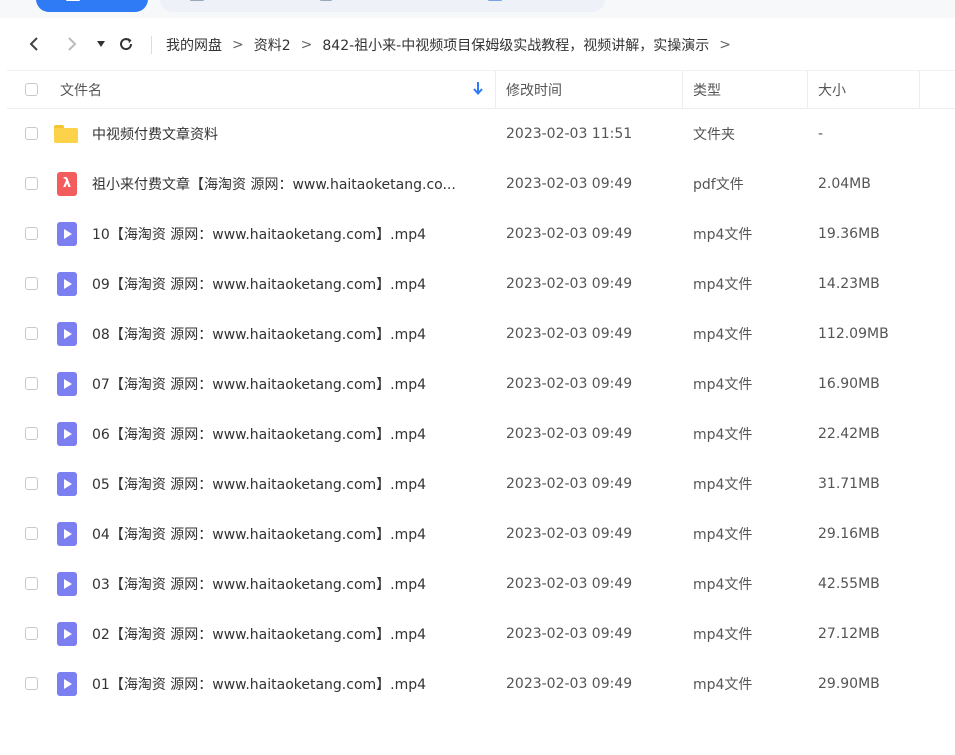 This screenshot has height=755, width=955. What do you see at coordinates (155, 134) in the screenshot?
I see `file-name: 中视频付费文章资料` at bounding box center [155, 134].